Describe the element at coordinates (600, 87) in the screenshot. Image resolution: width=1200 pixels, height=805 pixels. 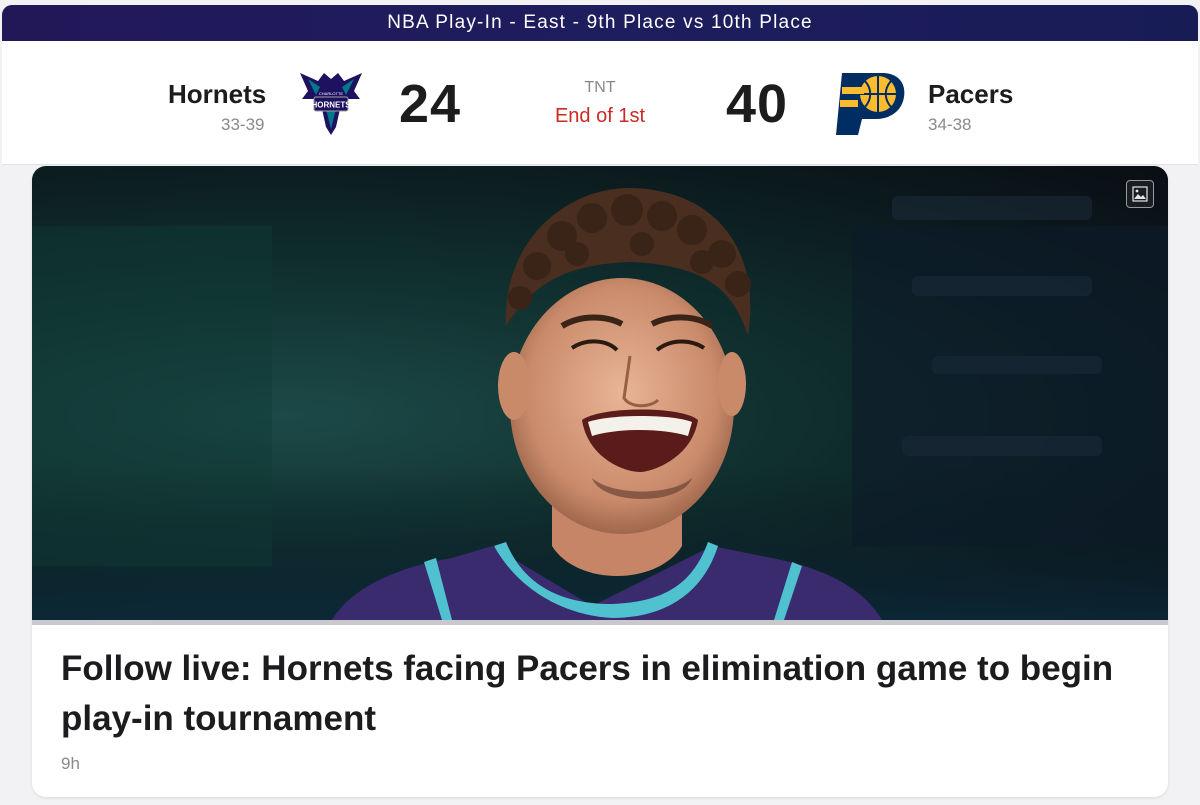
I see `broadcast-network: TNT` at that location.